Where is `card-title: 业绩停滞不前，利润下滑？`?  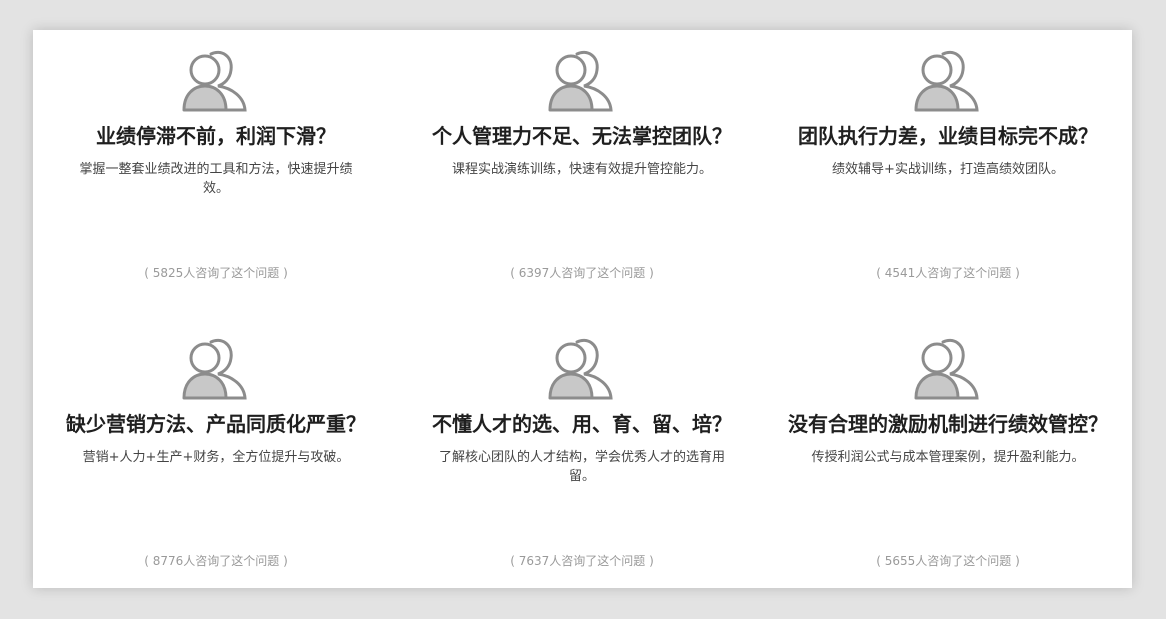 card-title: 业绩停滞不前，利润下滑？ is located at coordinates (216, 136).